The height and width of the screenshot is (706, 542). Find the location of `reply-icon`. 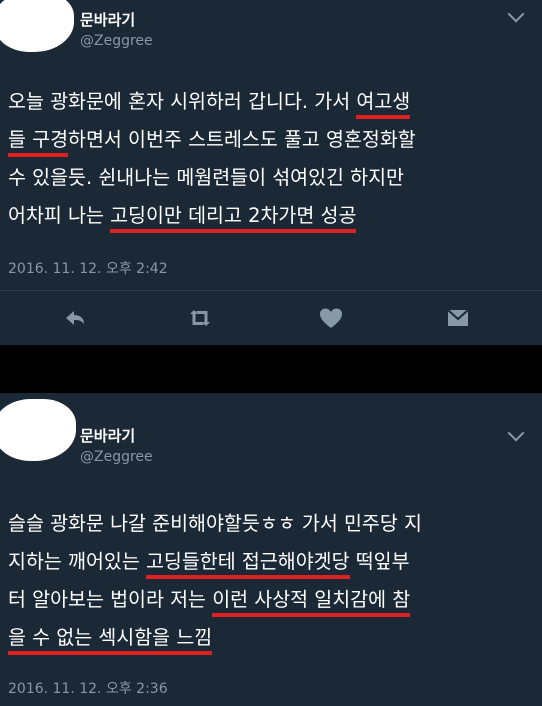

reply-icon is located at coordinates (75, 318).